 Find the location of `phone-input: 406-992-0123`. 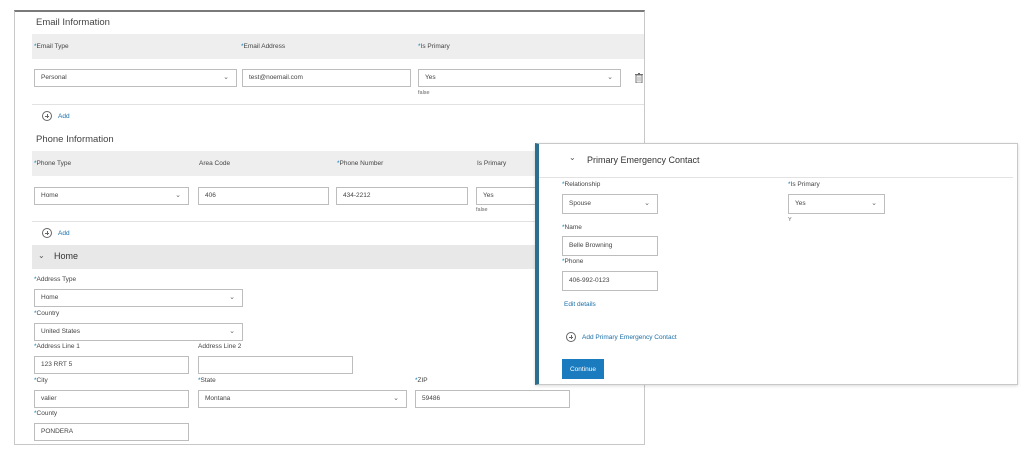

phone-input: 406-992-0123 is located at coordinates (610, 281).